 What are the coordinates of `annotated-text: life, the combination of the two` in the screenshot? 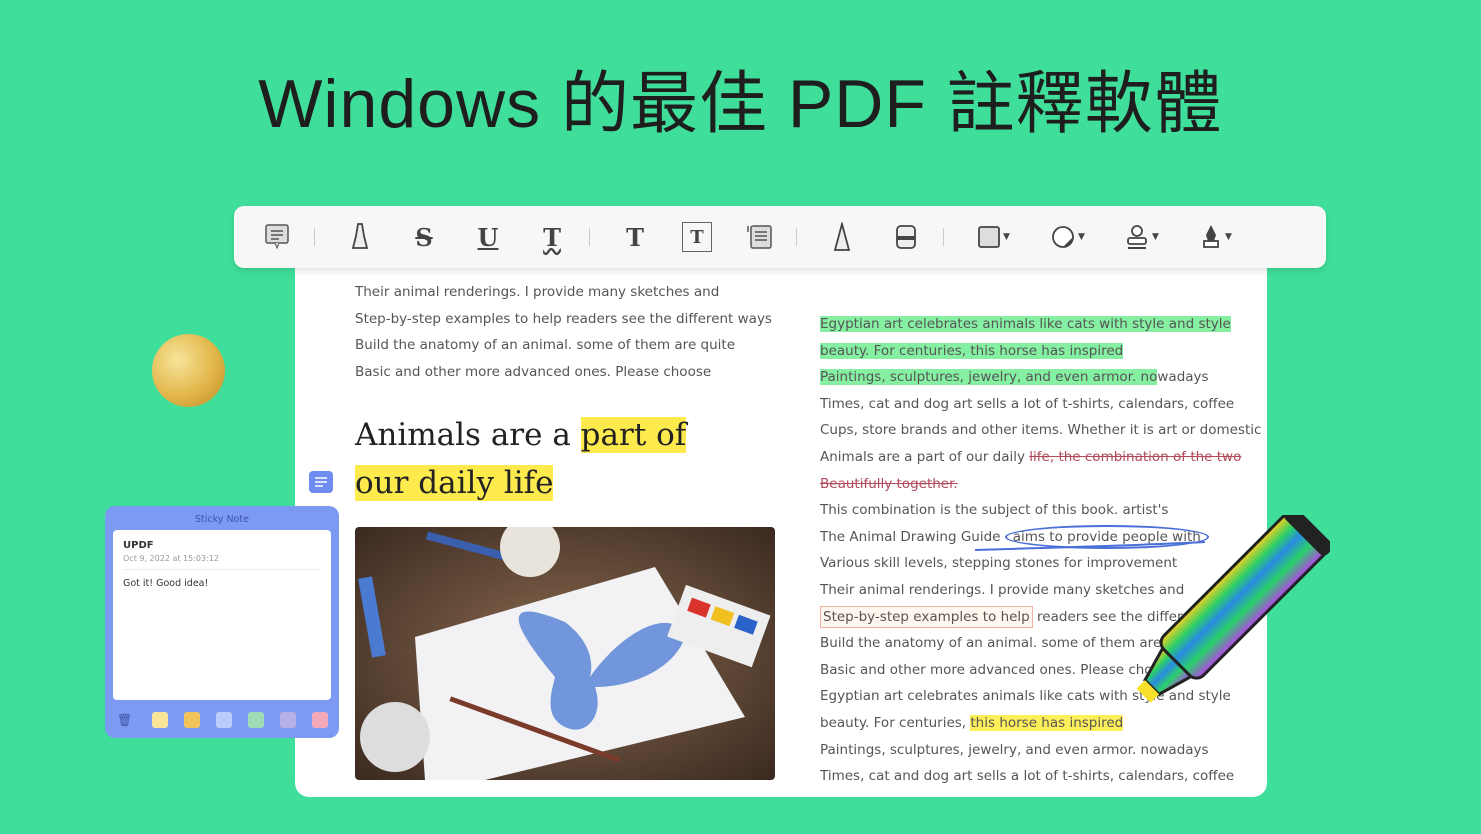 It's located at (1135, 457).